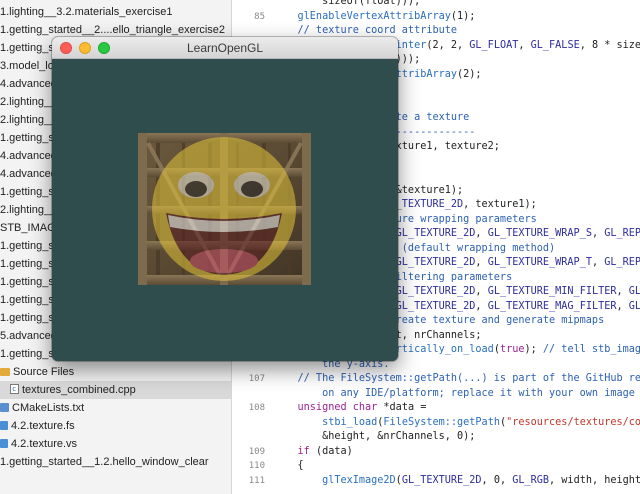  I want to click on folder-icon, so click(5, 372).